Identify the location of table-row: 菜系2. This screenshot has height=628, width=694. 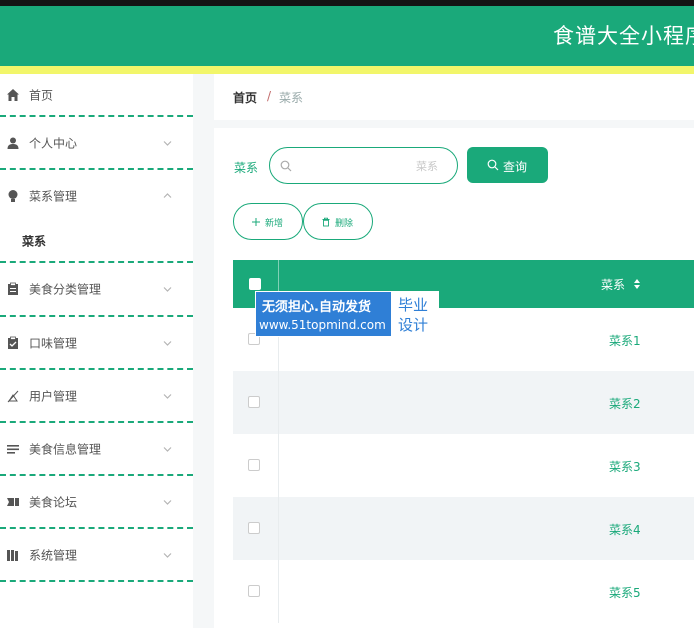
(463, 402).